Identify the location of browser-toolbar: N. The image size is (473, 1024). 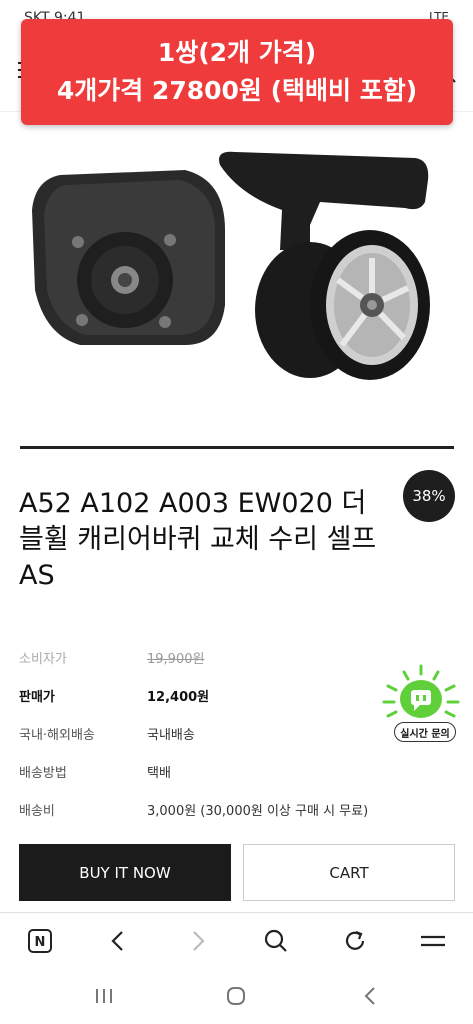
(236, 940).